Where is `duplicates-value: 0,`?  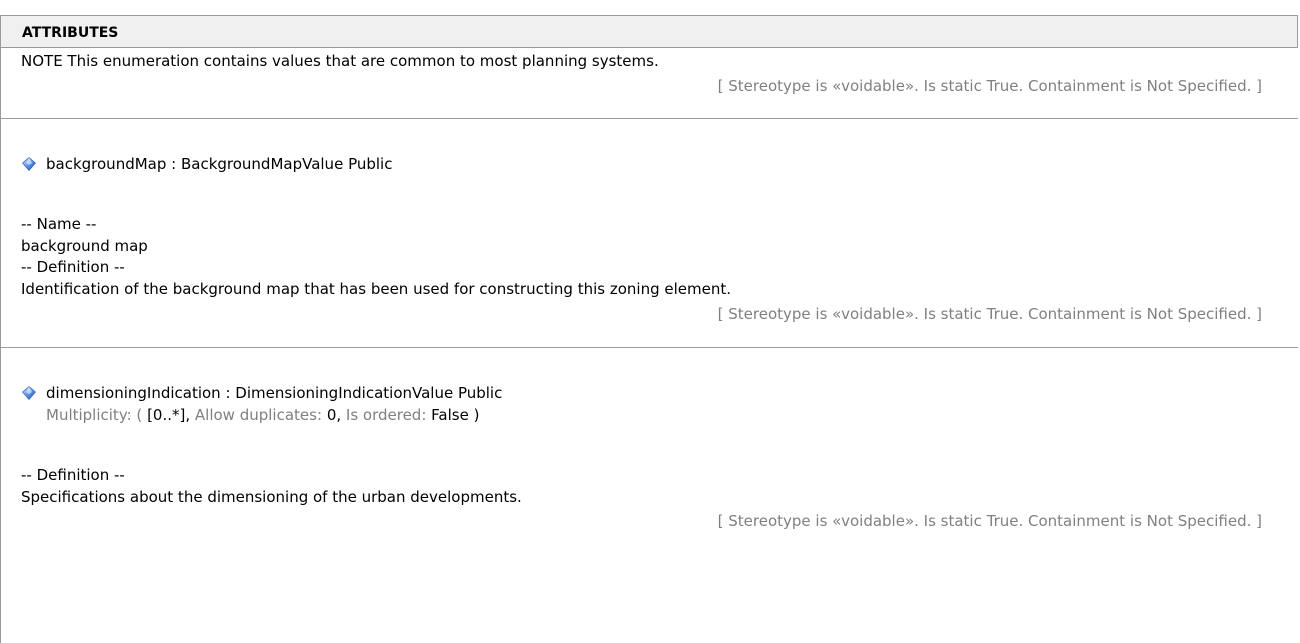 duplicates-value: 0, is located at coordinates (334, 415).